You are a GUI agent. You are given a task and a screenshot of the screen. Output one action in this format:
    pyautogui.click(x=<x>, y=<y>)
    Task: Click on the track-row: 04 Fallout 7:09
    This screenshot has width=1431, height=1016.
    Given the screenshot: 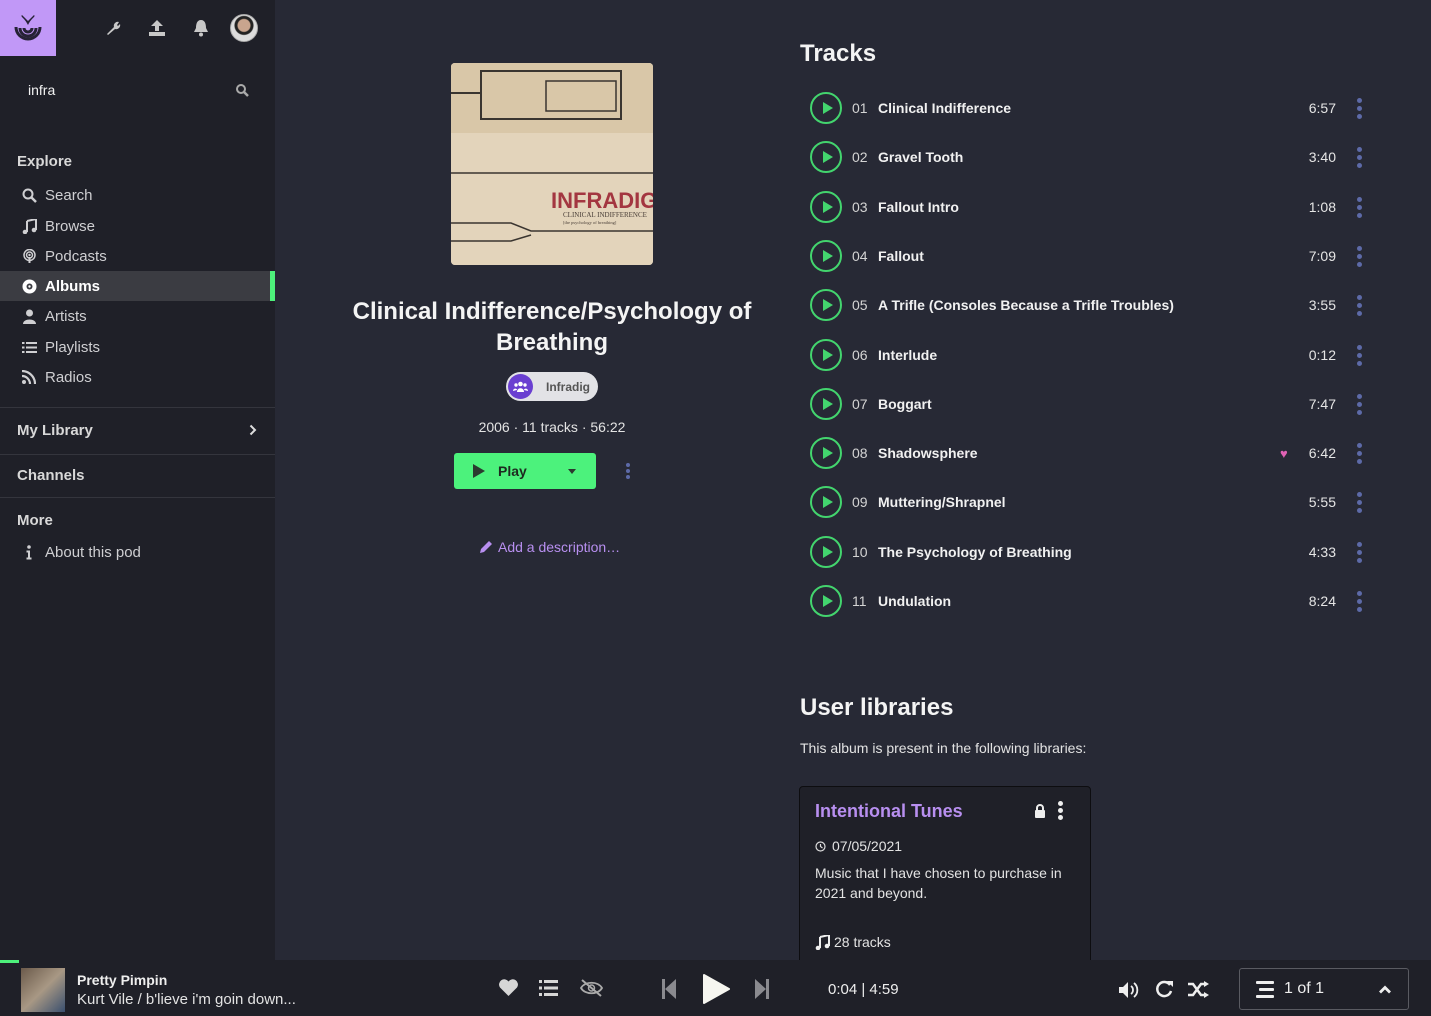 What is the action you would take?
    pyautogui.click(x=1088, y=256)
    